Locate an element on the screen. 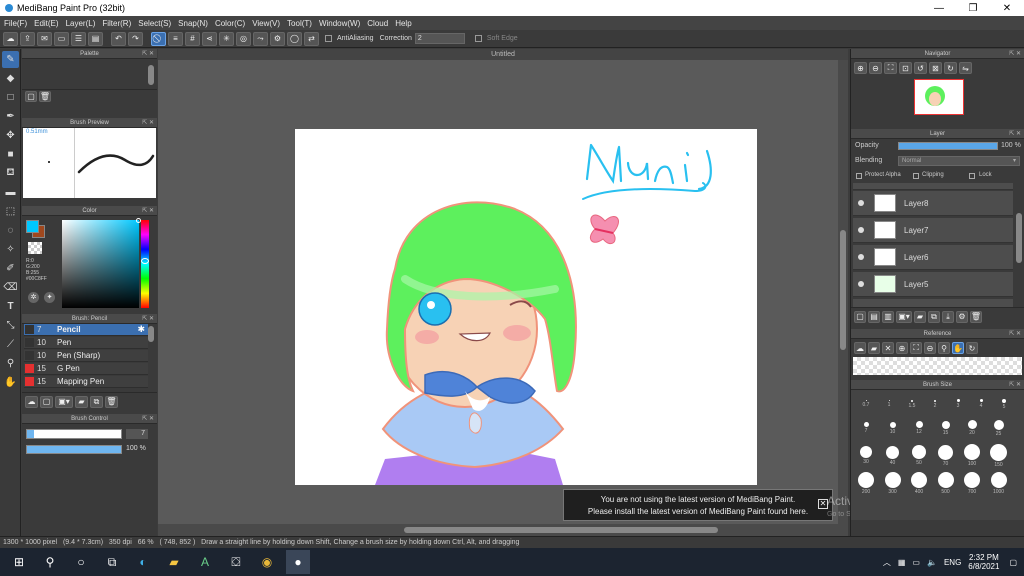 The height and width of the screenshot is (576, 1024). menu-filter: Filter(R) is located at coordinates (116, 23).